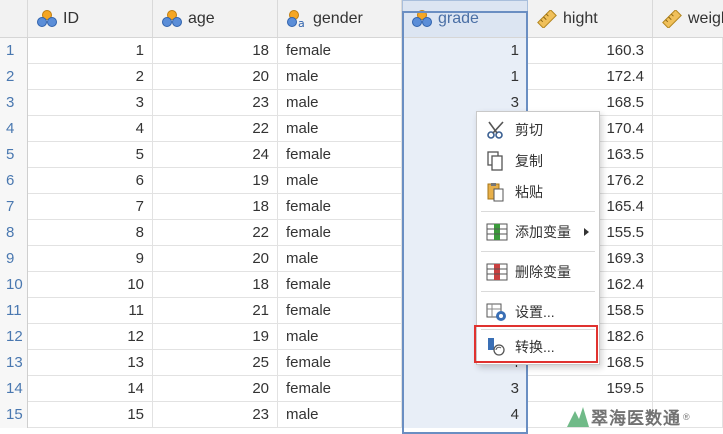 This screenshot has height=434, width=723. What do you see at coordinates (14, 337) in the screenshot?
I see `row-number: 12` at bounding box center [14, 337].